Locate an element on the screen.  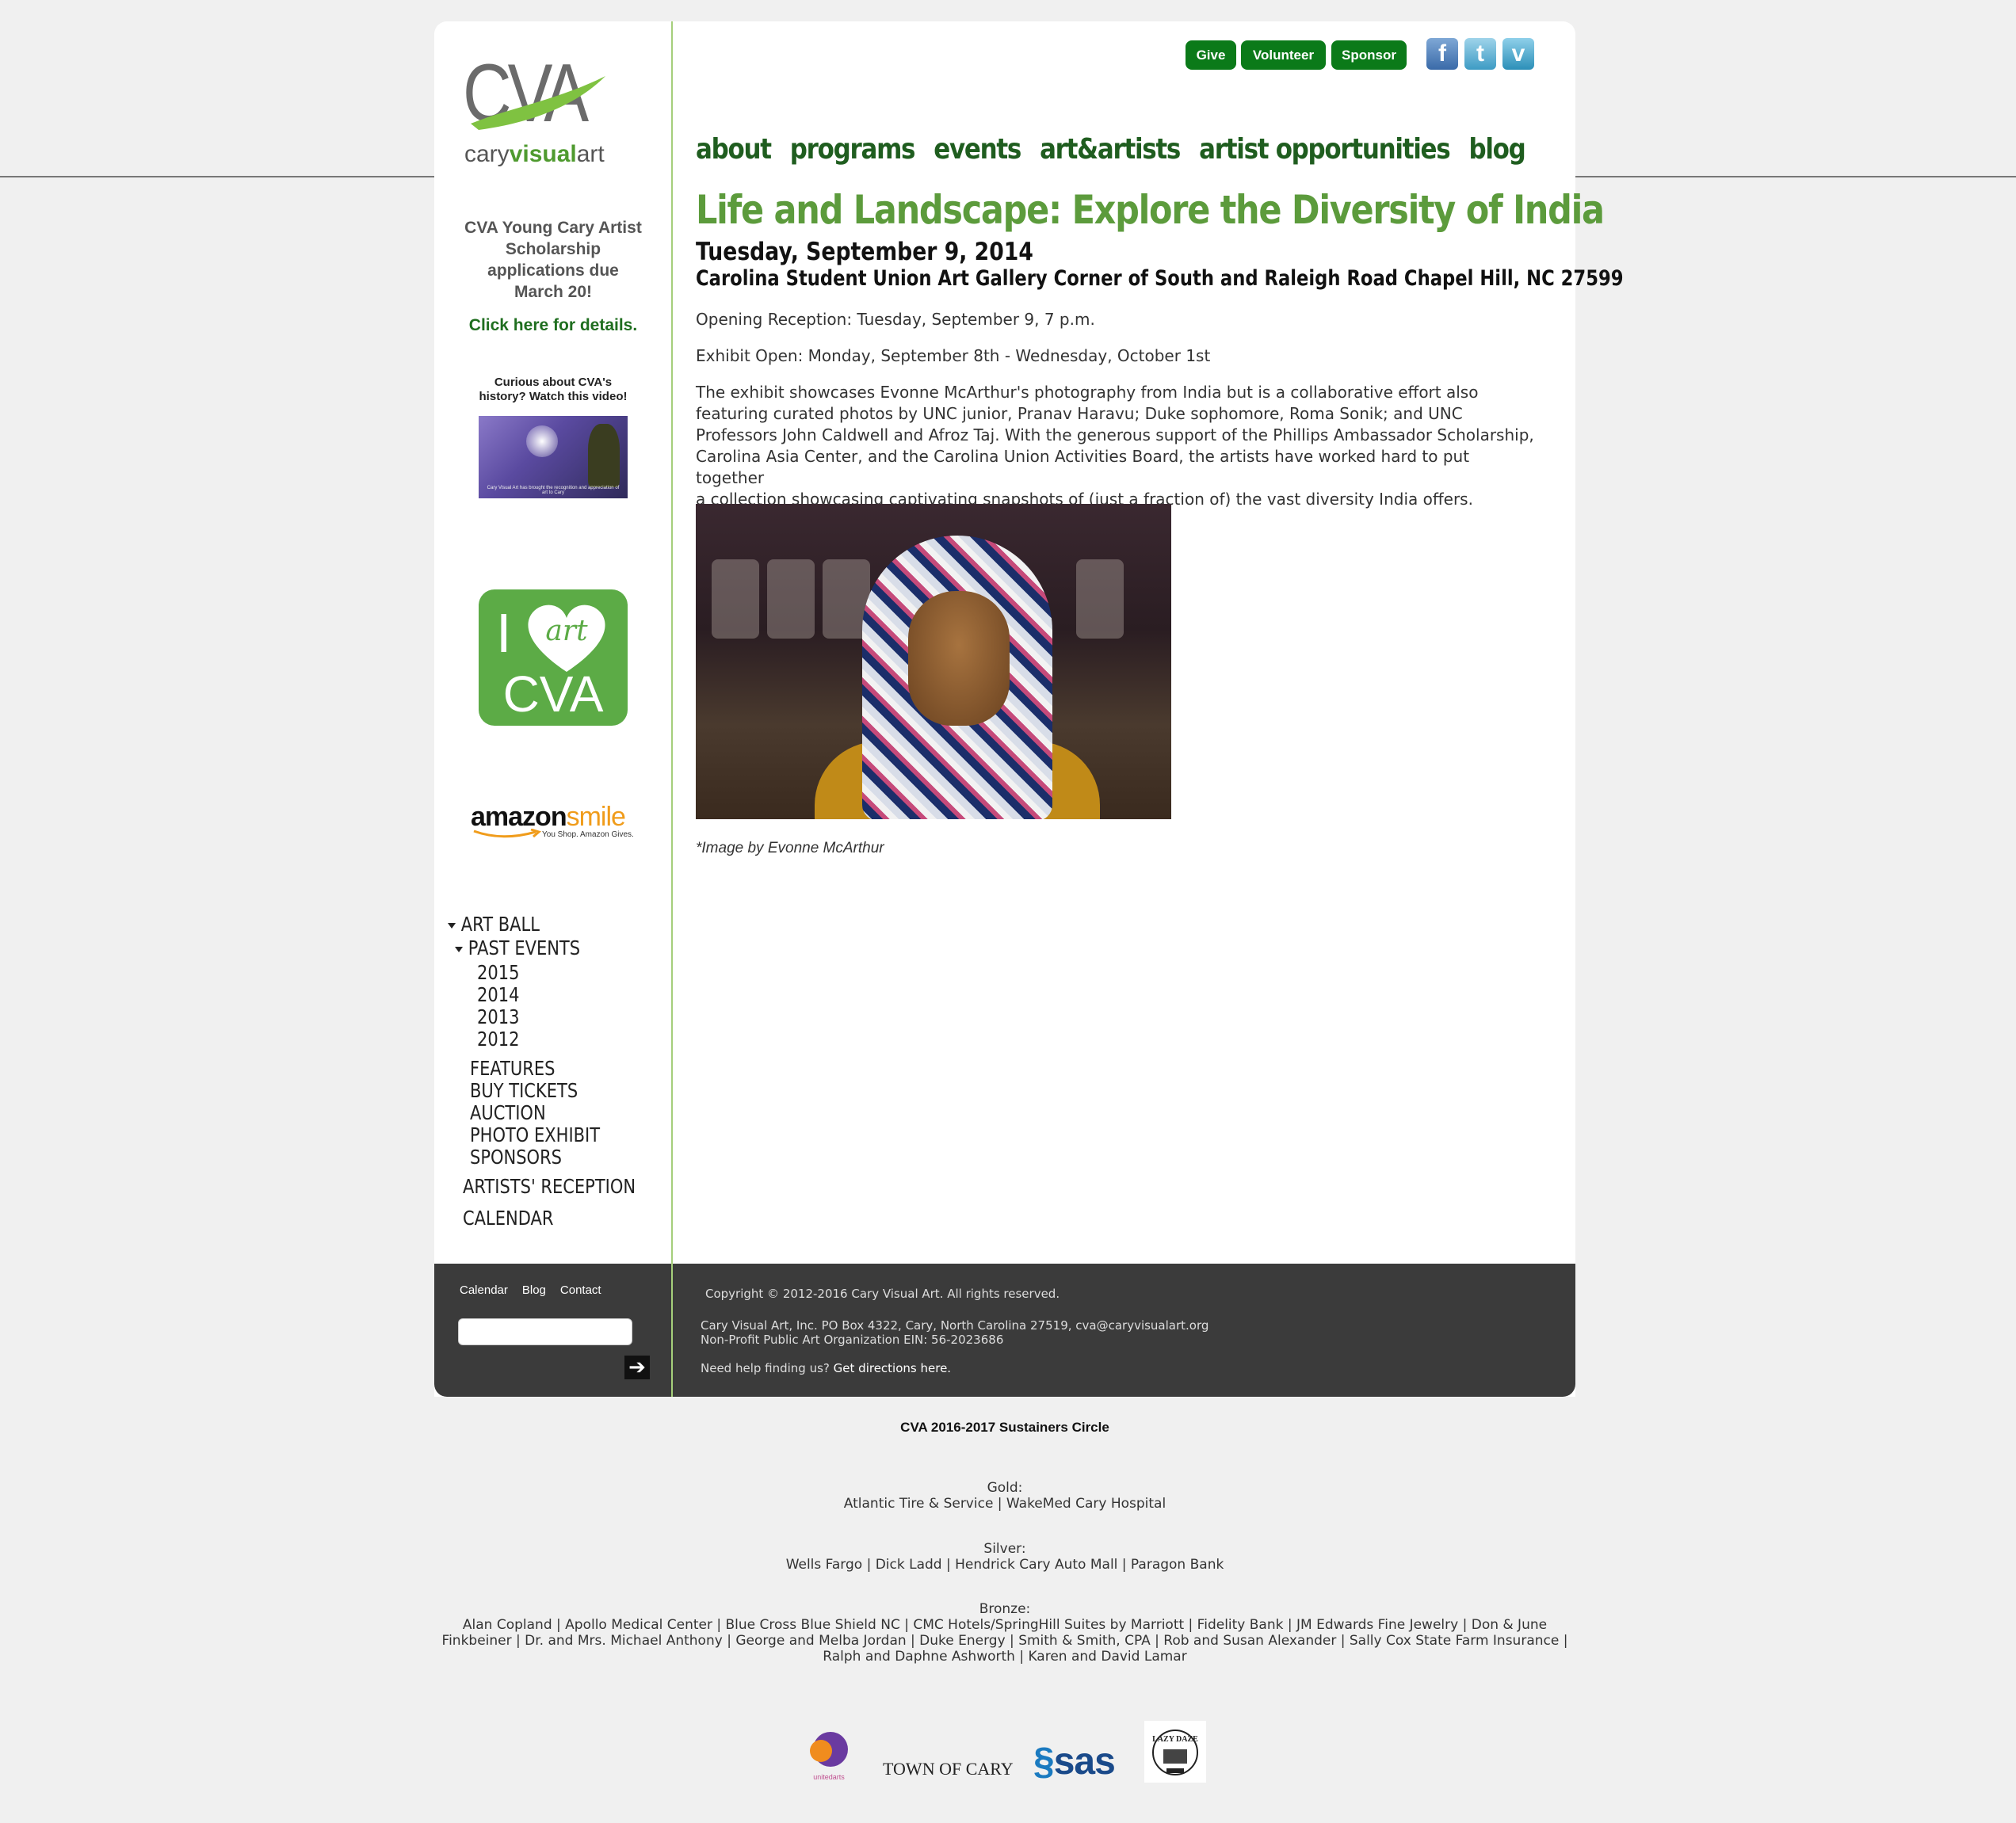
menu-art-ball: ART BALL is located at coordinates (494, 924).